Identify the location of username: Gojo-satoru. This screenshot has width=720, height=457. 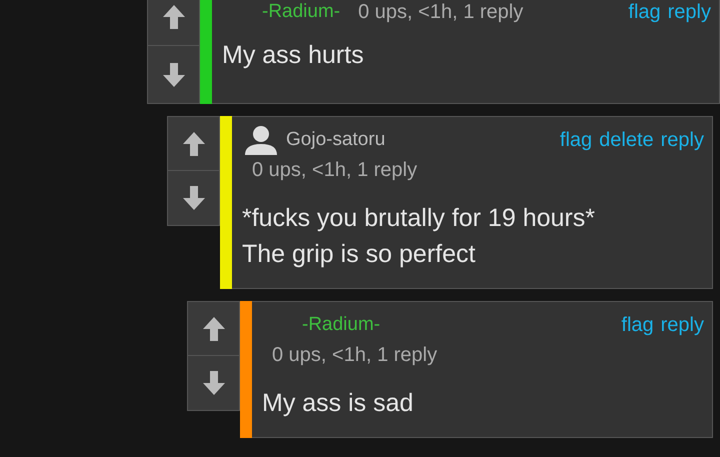
(336, 140).